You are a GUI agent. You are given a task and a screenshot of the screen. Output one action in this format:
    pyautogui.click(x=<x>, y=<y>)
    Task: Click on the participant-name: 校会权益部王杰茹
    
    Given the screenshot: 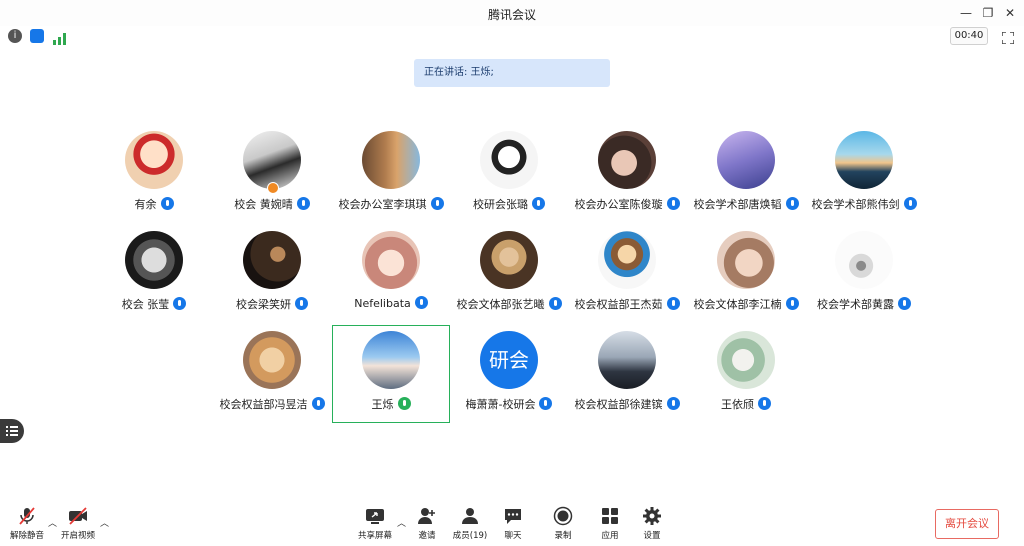 What is the action you would take?
    pyautogui.click(x=618, y=304)
    